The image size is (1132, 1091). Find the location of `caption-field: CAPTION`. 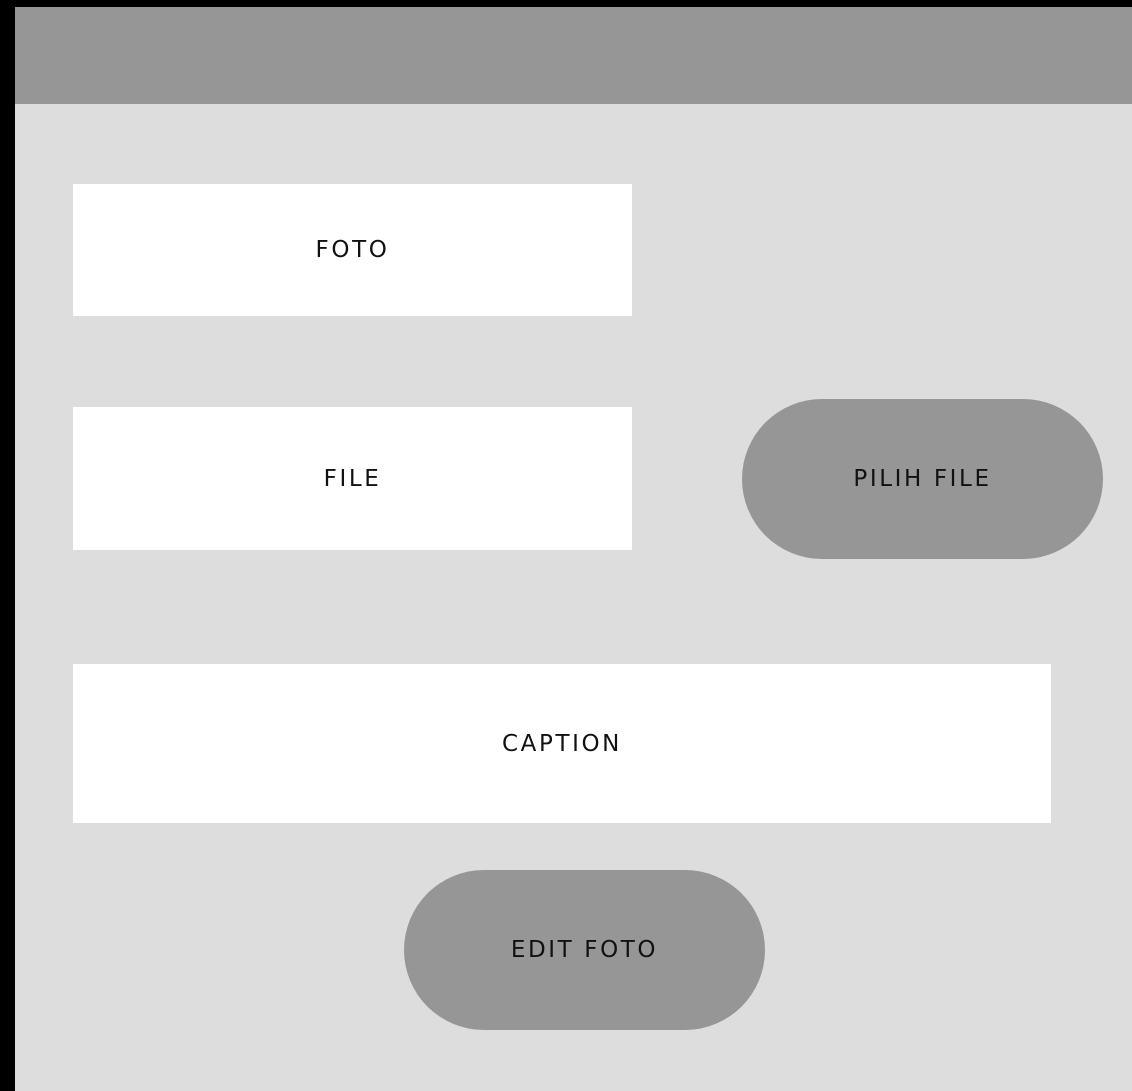

caption-field: CAPTION is located at coordinates (562, 743).